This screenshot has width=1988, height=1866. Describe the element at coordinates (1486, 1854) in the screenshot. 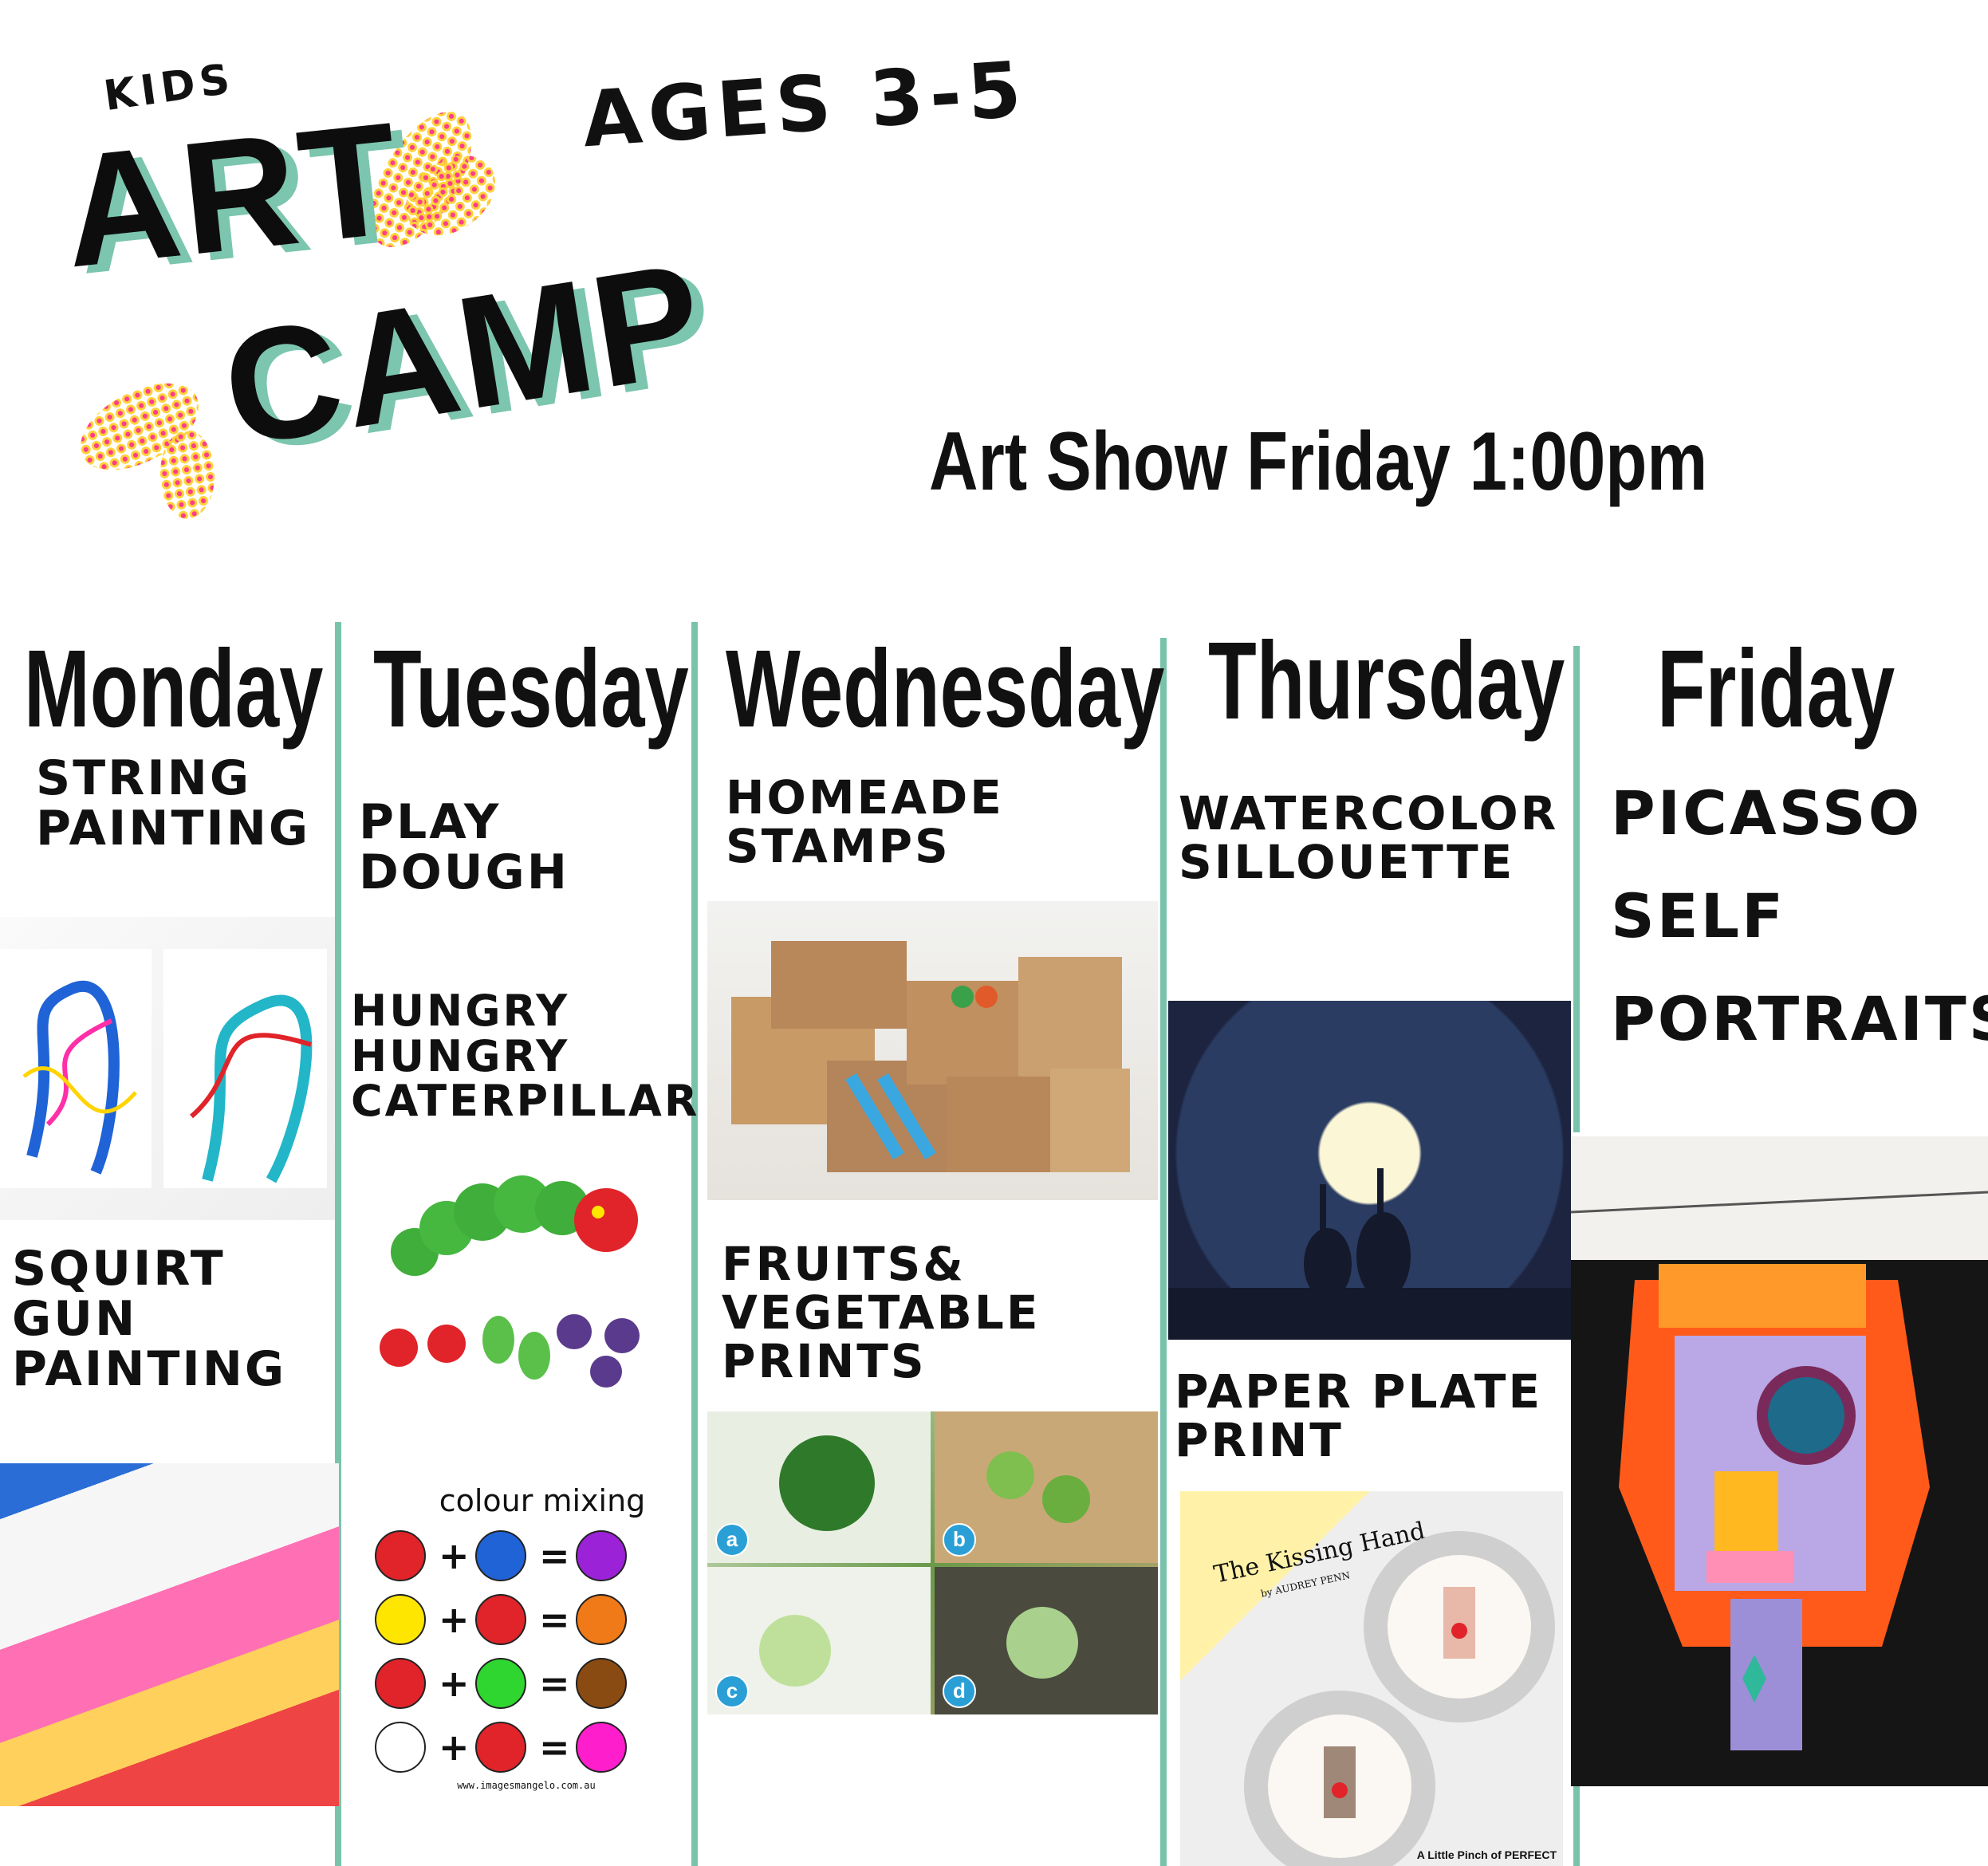

I see `paper-plate-credit: A Little Pinch of PERFECT` at that location.